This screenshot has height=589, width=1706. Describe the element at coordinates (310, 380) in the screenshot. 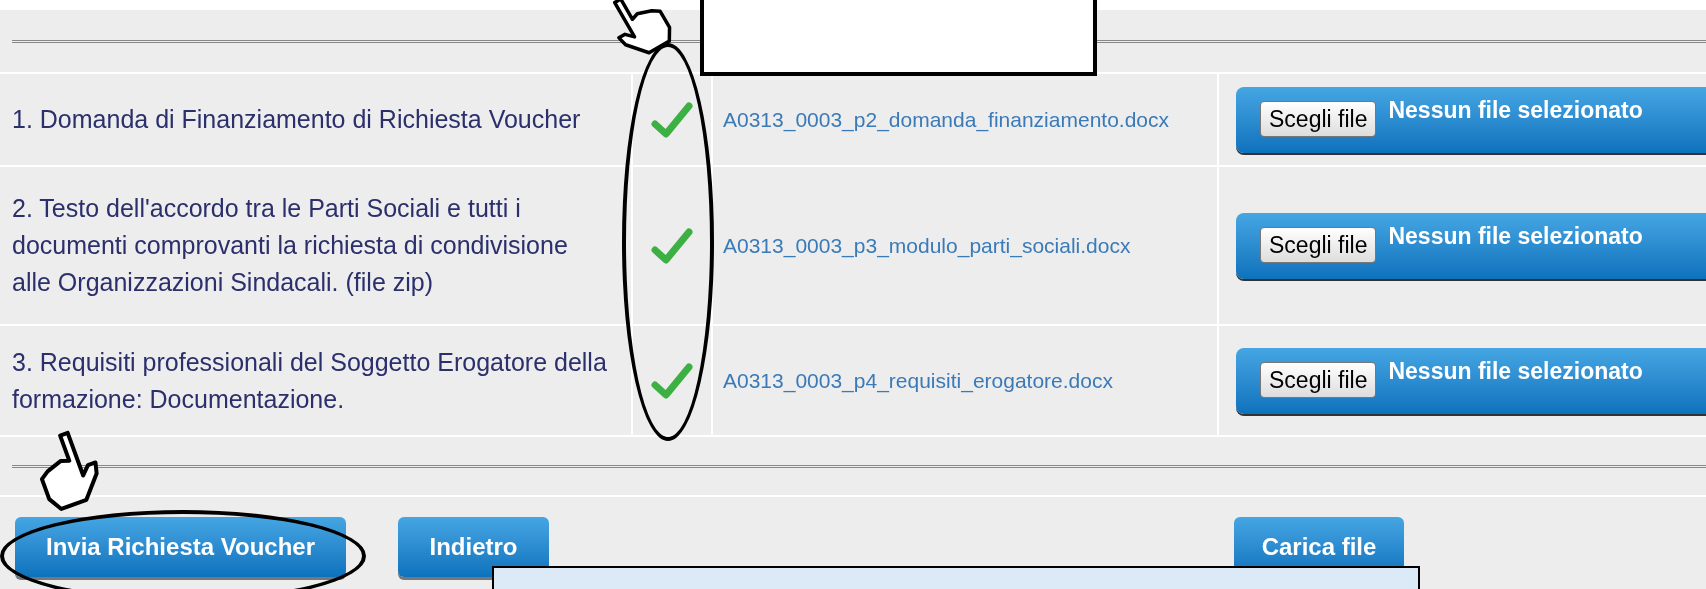

I see `document-description: 3. Requisiti professionali del Soggetto Erogatore della formazione: Documentazione.` at that location.